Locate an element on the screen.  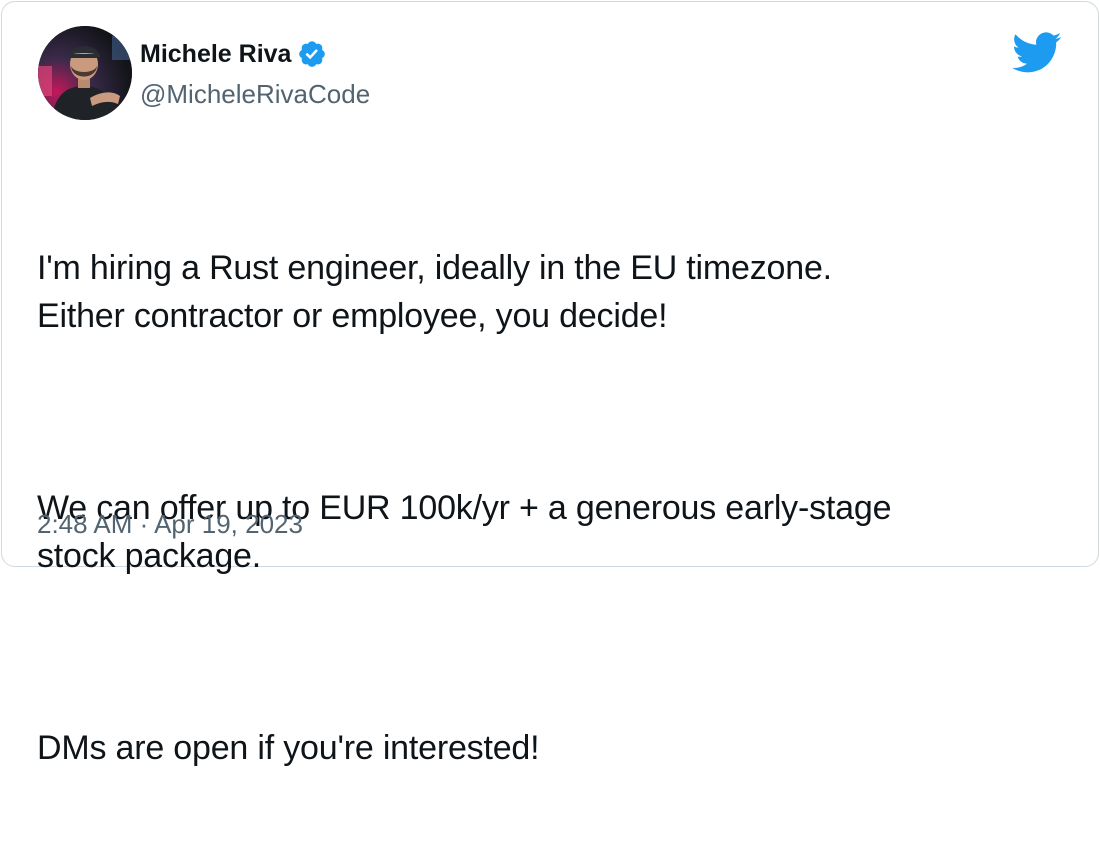
name-row: Michele Riva is located at coordinates (255, 54).